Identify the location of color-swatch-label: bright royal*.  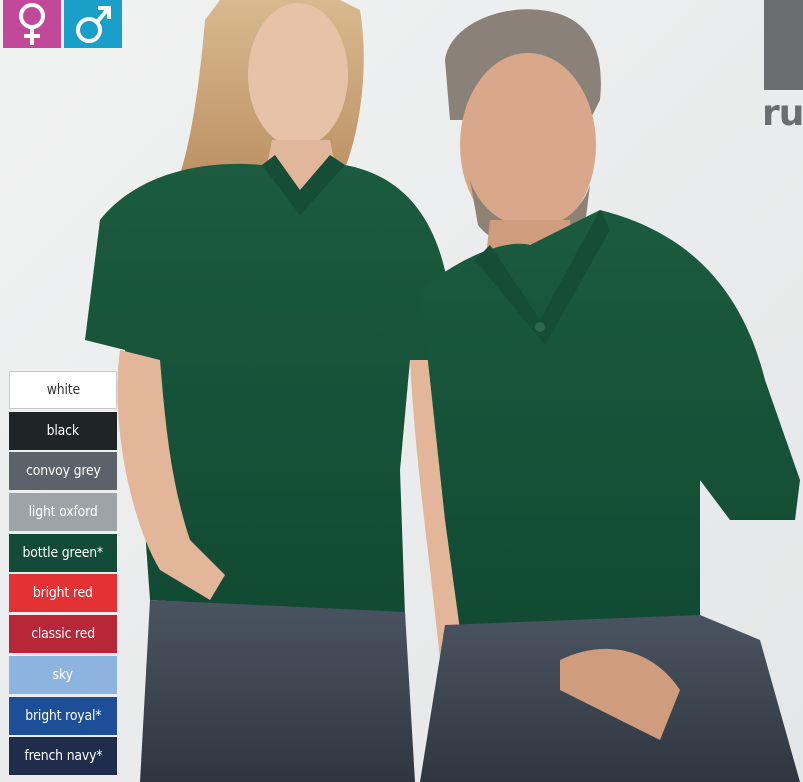
(63, 715).